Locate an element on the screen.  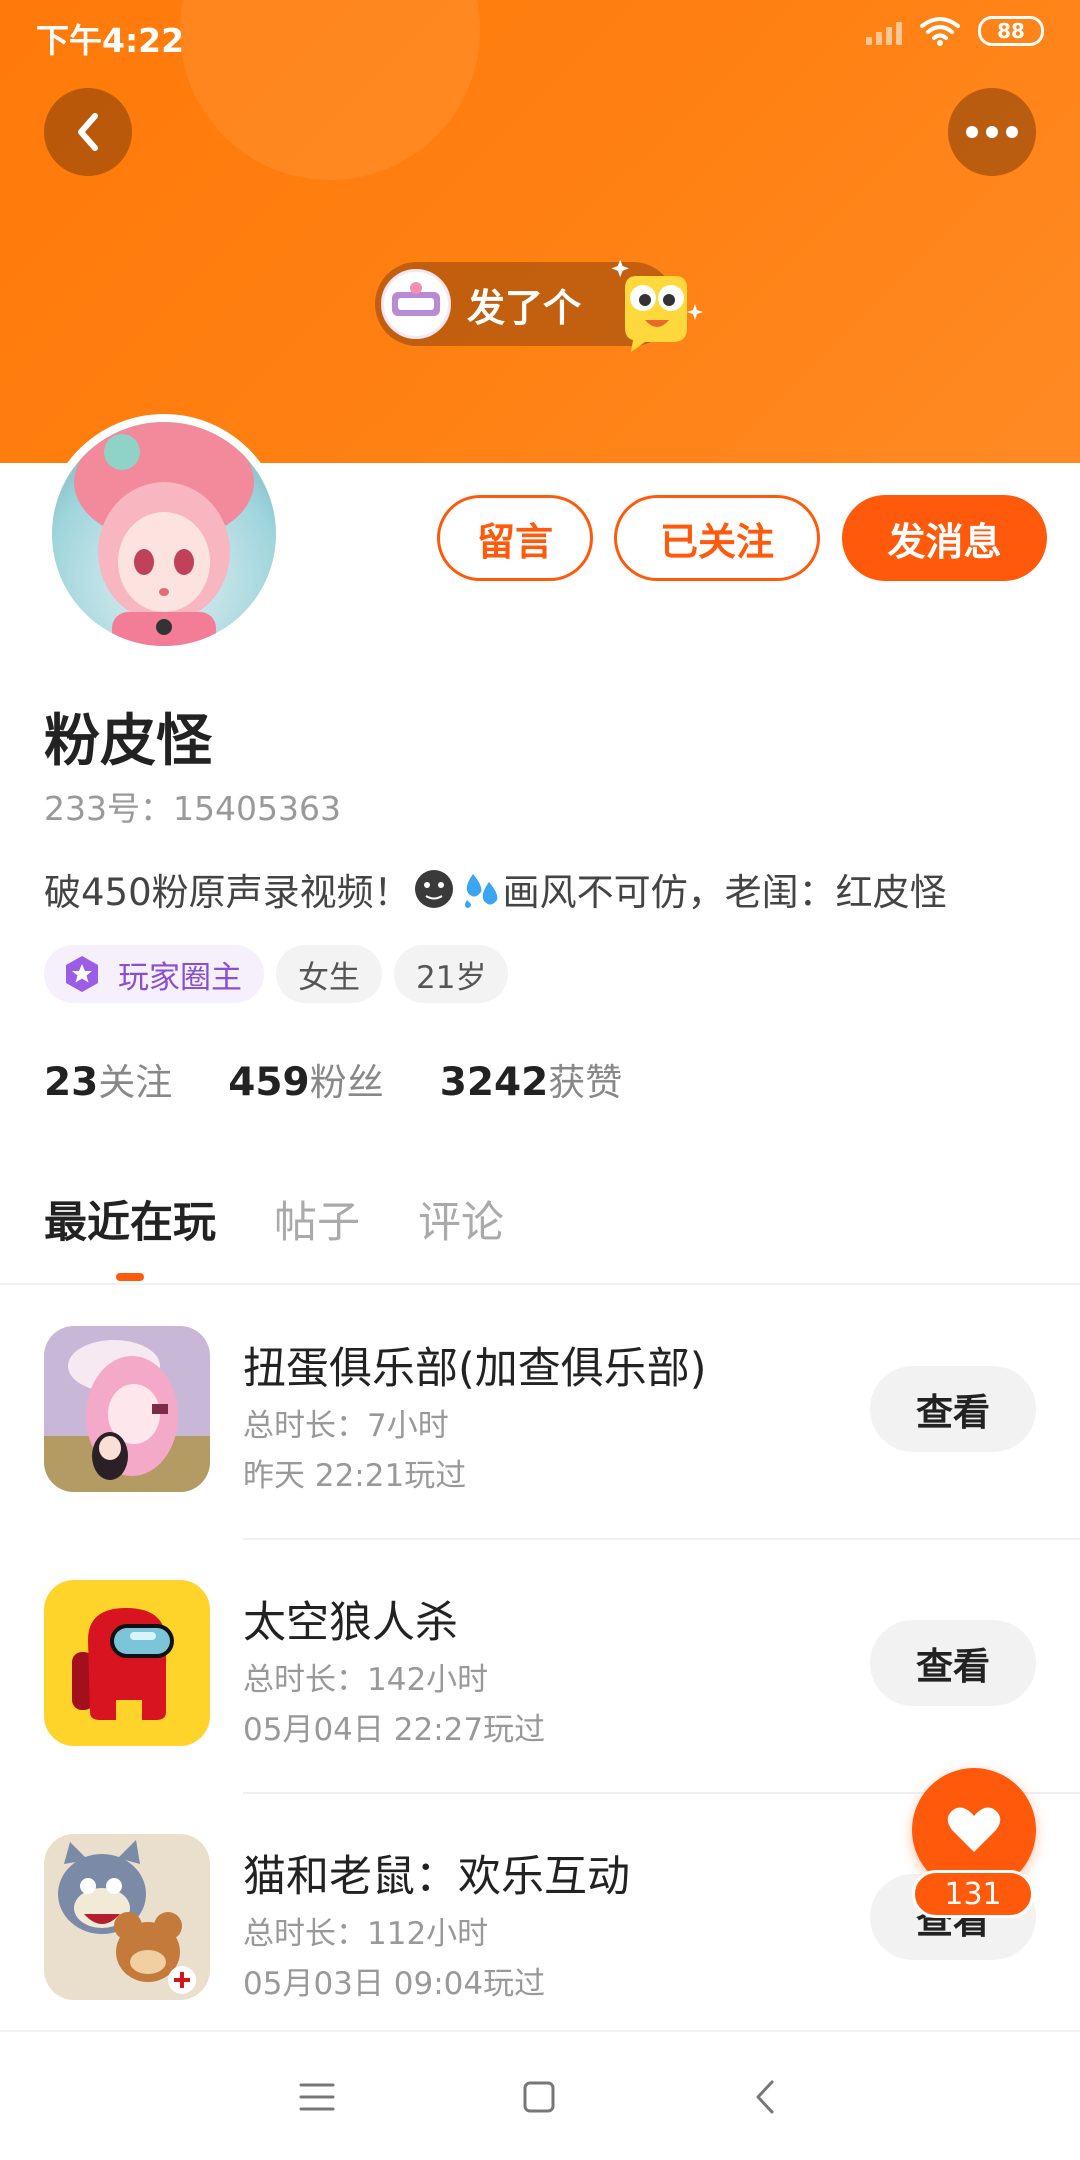
back-triangle-icon is located at coordinates (765, 2097).